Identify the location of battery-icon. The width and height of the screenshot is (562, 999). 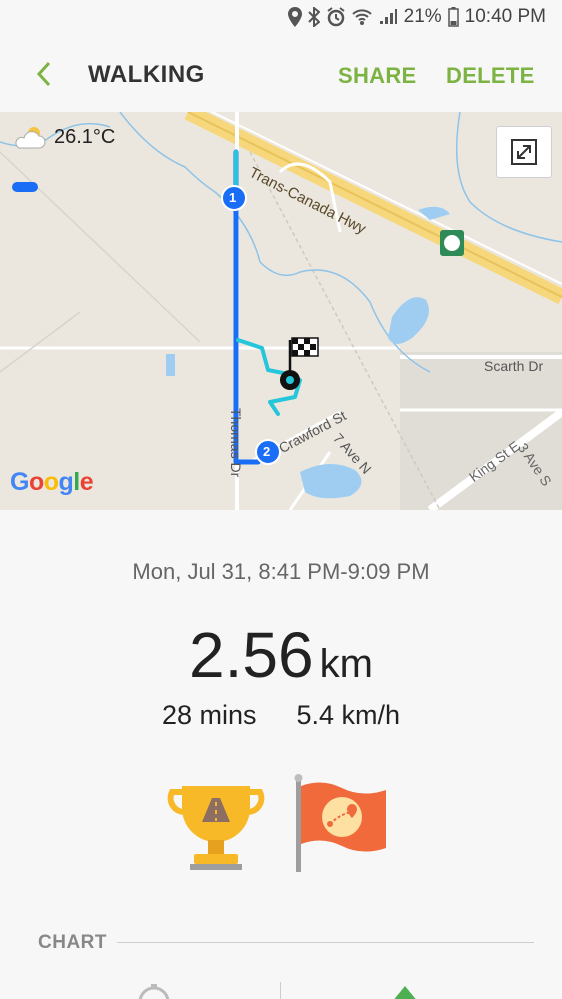
(453, 17).